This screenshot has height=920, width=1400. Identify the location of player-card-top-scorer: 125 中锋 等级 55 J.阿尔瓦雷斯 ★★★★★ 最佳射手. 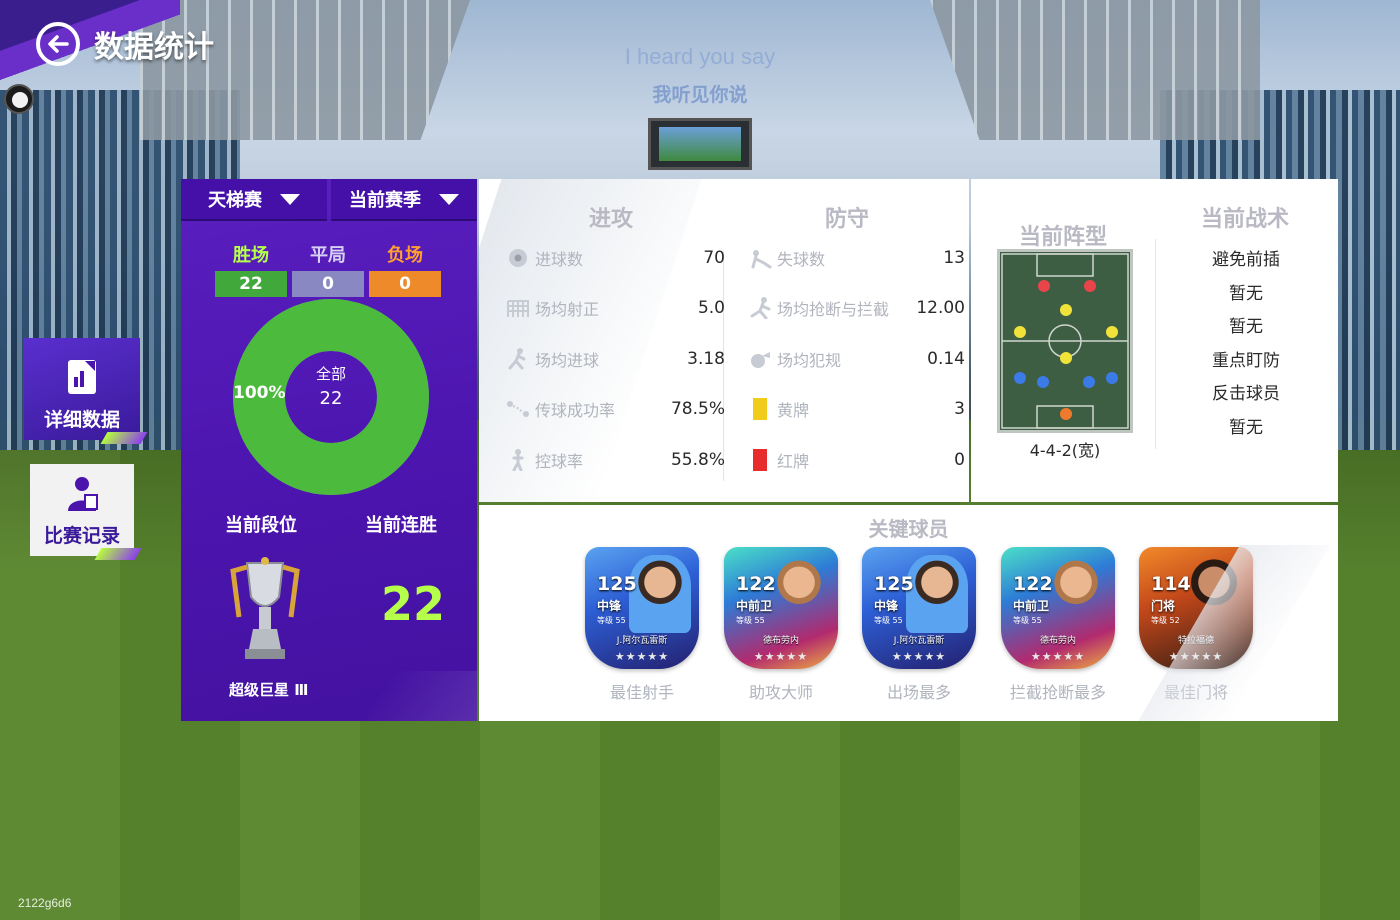
(642, 632).